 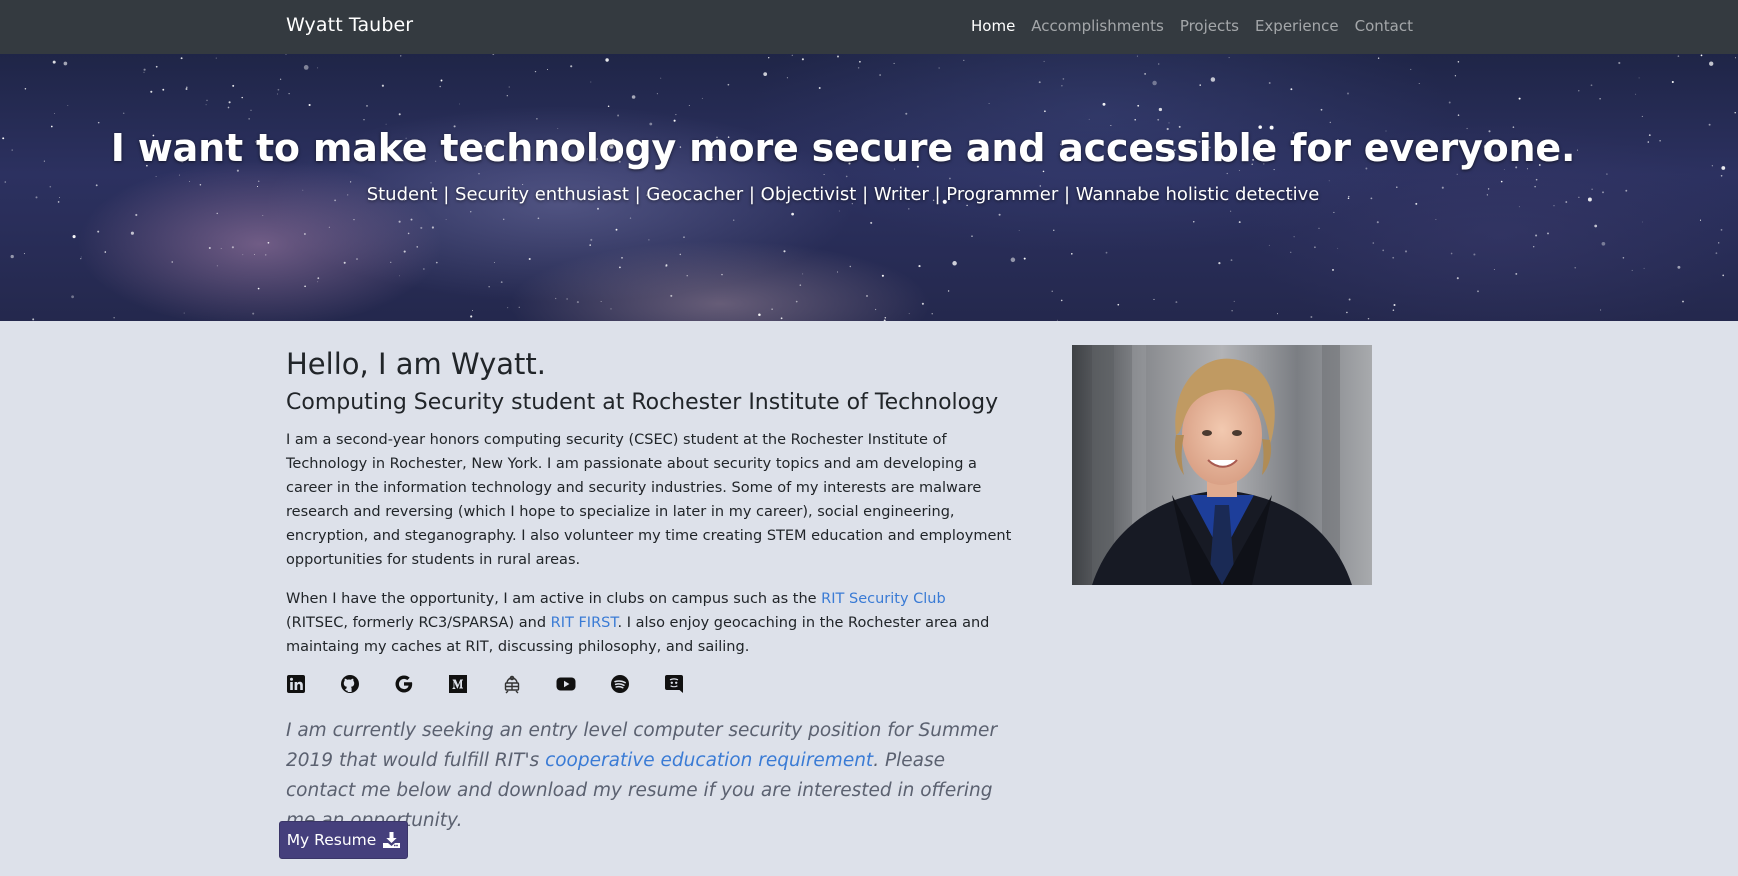 What do you see at coordinates (296, 684) in the screenshot?
I see `linkedin-icon` at bounding box center [296, 684].